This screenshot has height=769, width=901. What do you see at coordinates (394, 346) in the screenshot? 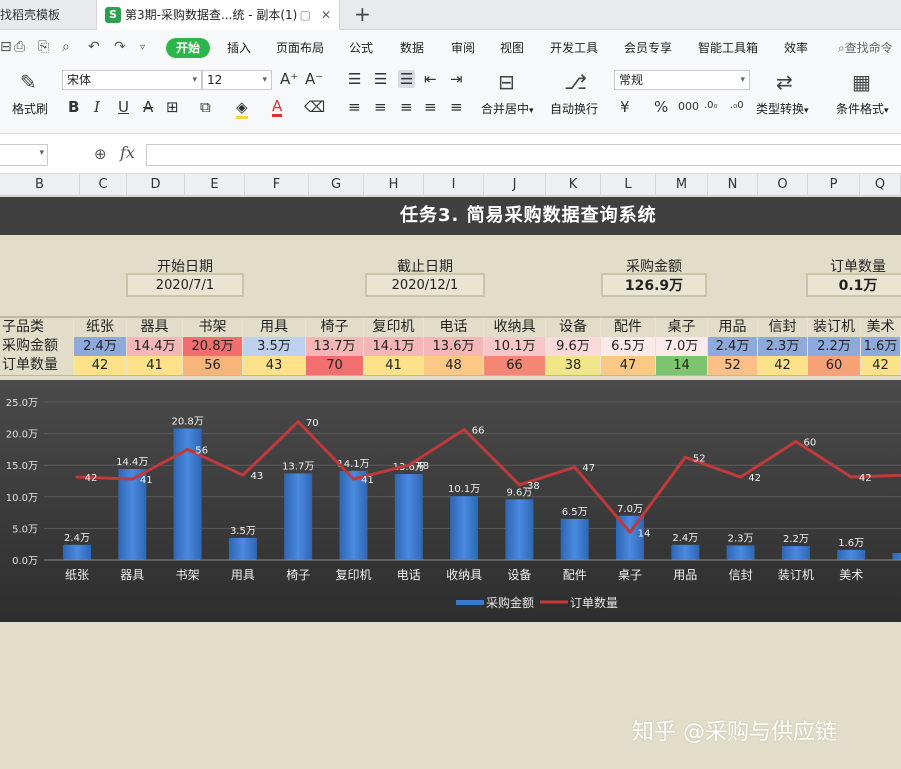
I see `table-cell-amount: 14.1万` at bounding box center [394, 346].